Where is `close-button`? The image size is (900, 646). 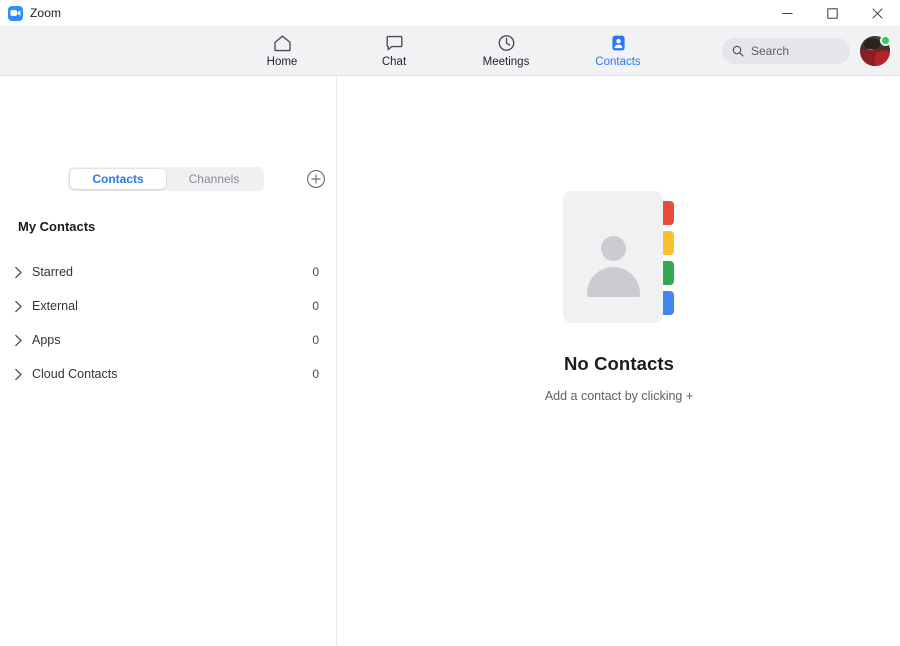
close-button is located at coordinates (877, 13).